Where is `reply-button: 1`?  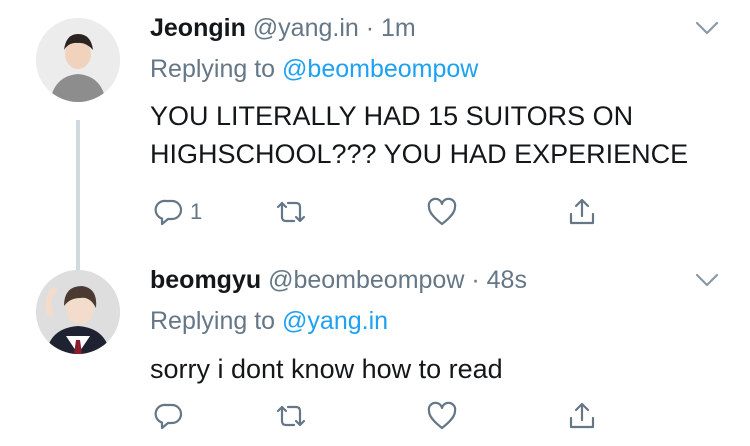
reply-button: 1 is located at coordinates (178, 212).